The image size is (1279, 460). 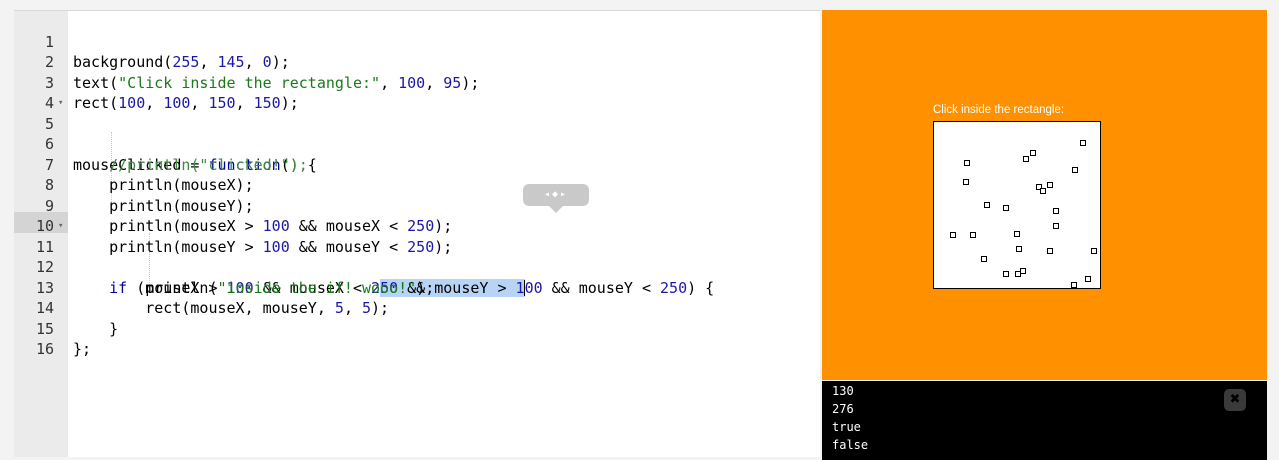 What do you see at coordinates (1044, 420) in the screenshot?
I see `console-output: 130 276 true false ✖` at bounding box center [1044, 420].